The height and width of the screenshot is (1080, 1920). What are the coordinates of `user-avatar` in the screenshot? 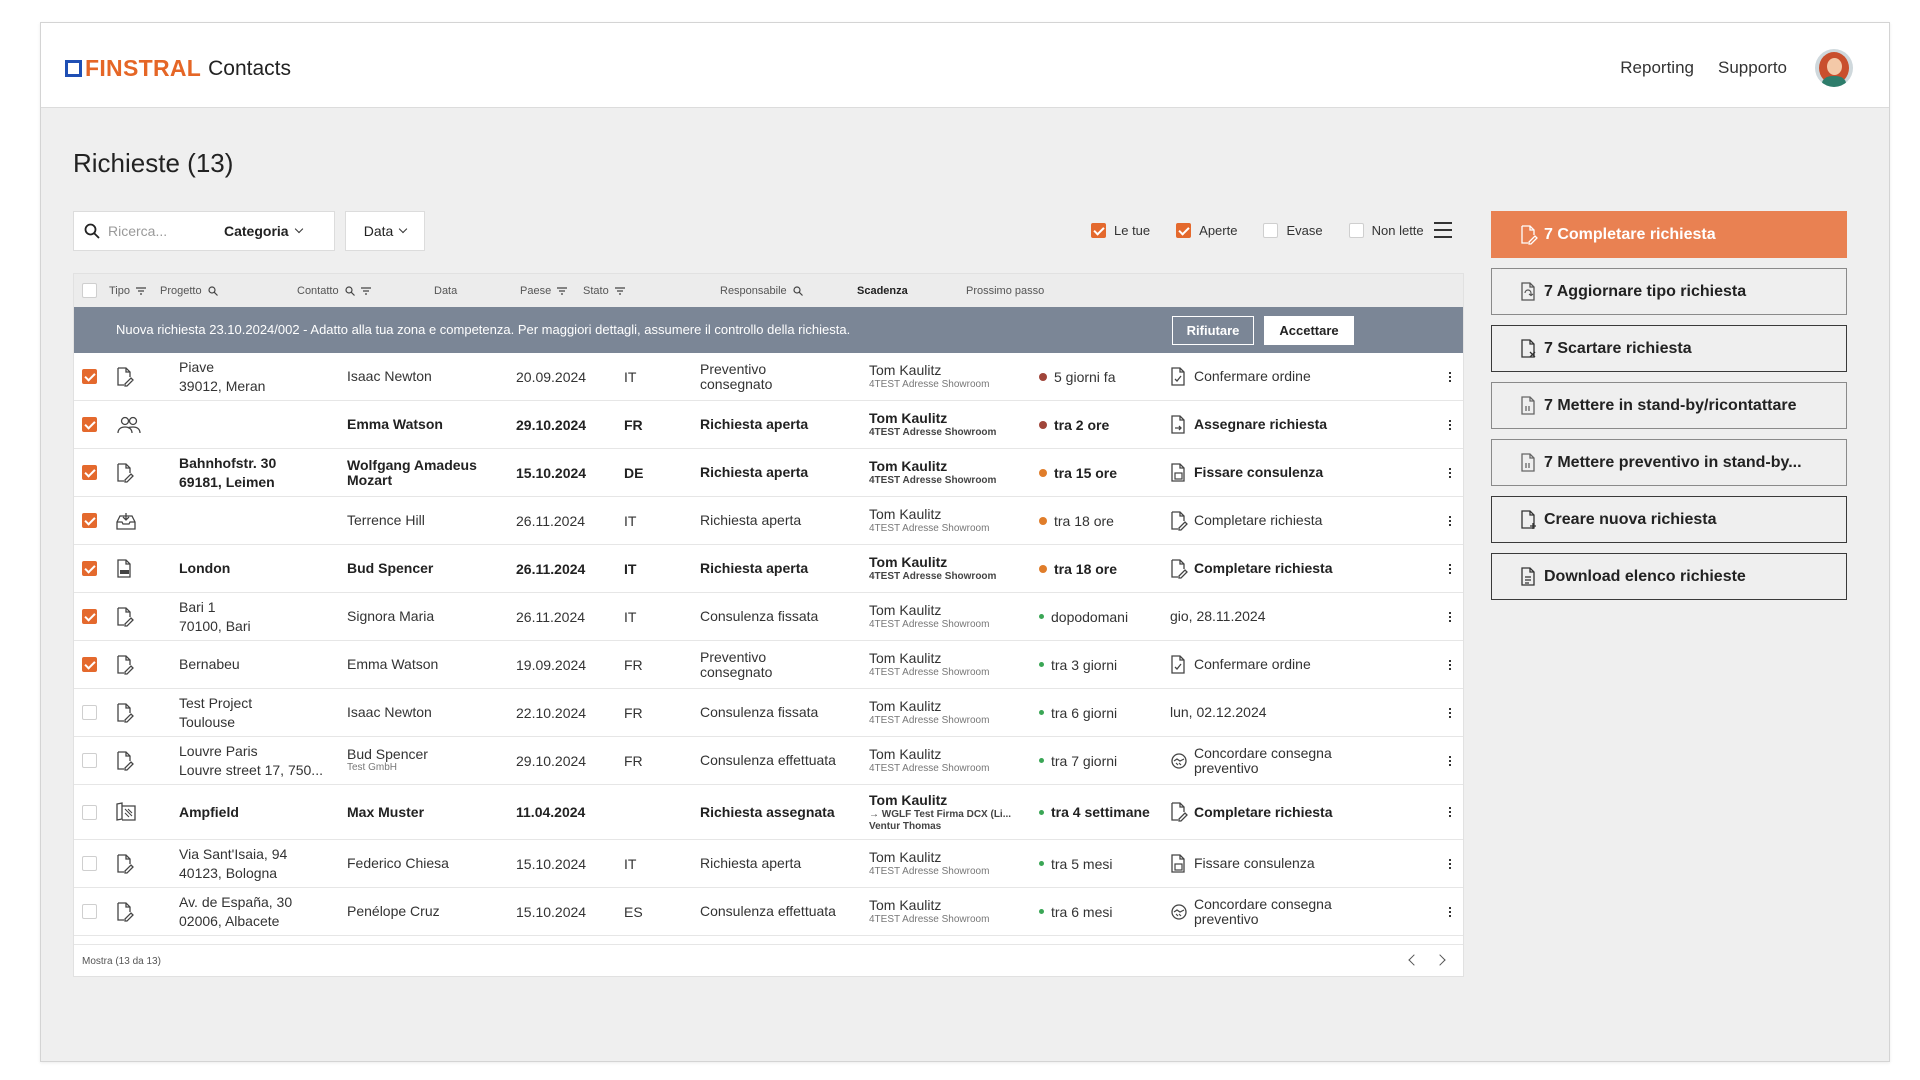 It's located at (1834, 68).